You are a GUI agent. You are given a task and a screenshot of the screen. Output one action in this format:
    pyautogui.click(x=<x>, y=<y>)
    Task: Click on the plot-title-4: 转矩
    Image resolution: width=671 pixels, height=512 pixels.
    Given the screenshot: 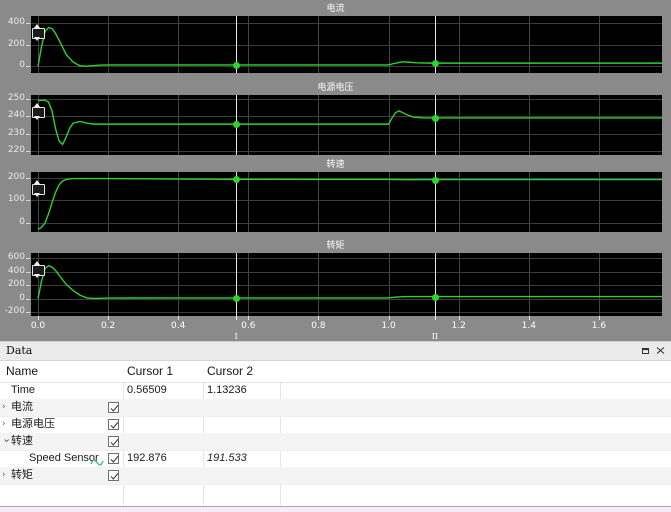 What is the action you would take?
    pyautogui.click(x=335, y=246)
    